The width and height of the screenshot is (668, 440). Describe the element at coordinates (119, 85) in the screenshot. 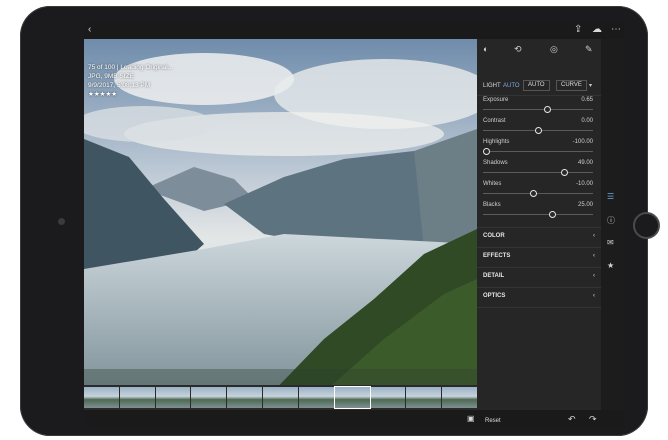

I see `photo-date: 9/9/2017, 5:08:13 PM` at that location.